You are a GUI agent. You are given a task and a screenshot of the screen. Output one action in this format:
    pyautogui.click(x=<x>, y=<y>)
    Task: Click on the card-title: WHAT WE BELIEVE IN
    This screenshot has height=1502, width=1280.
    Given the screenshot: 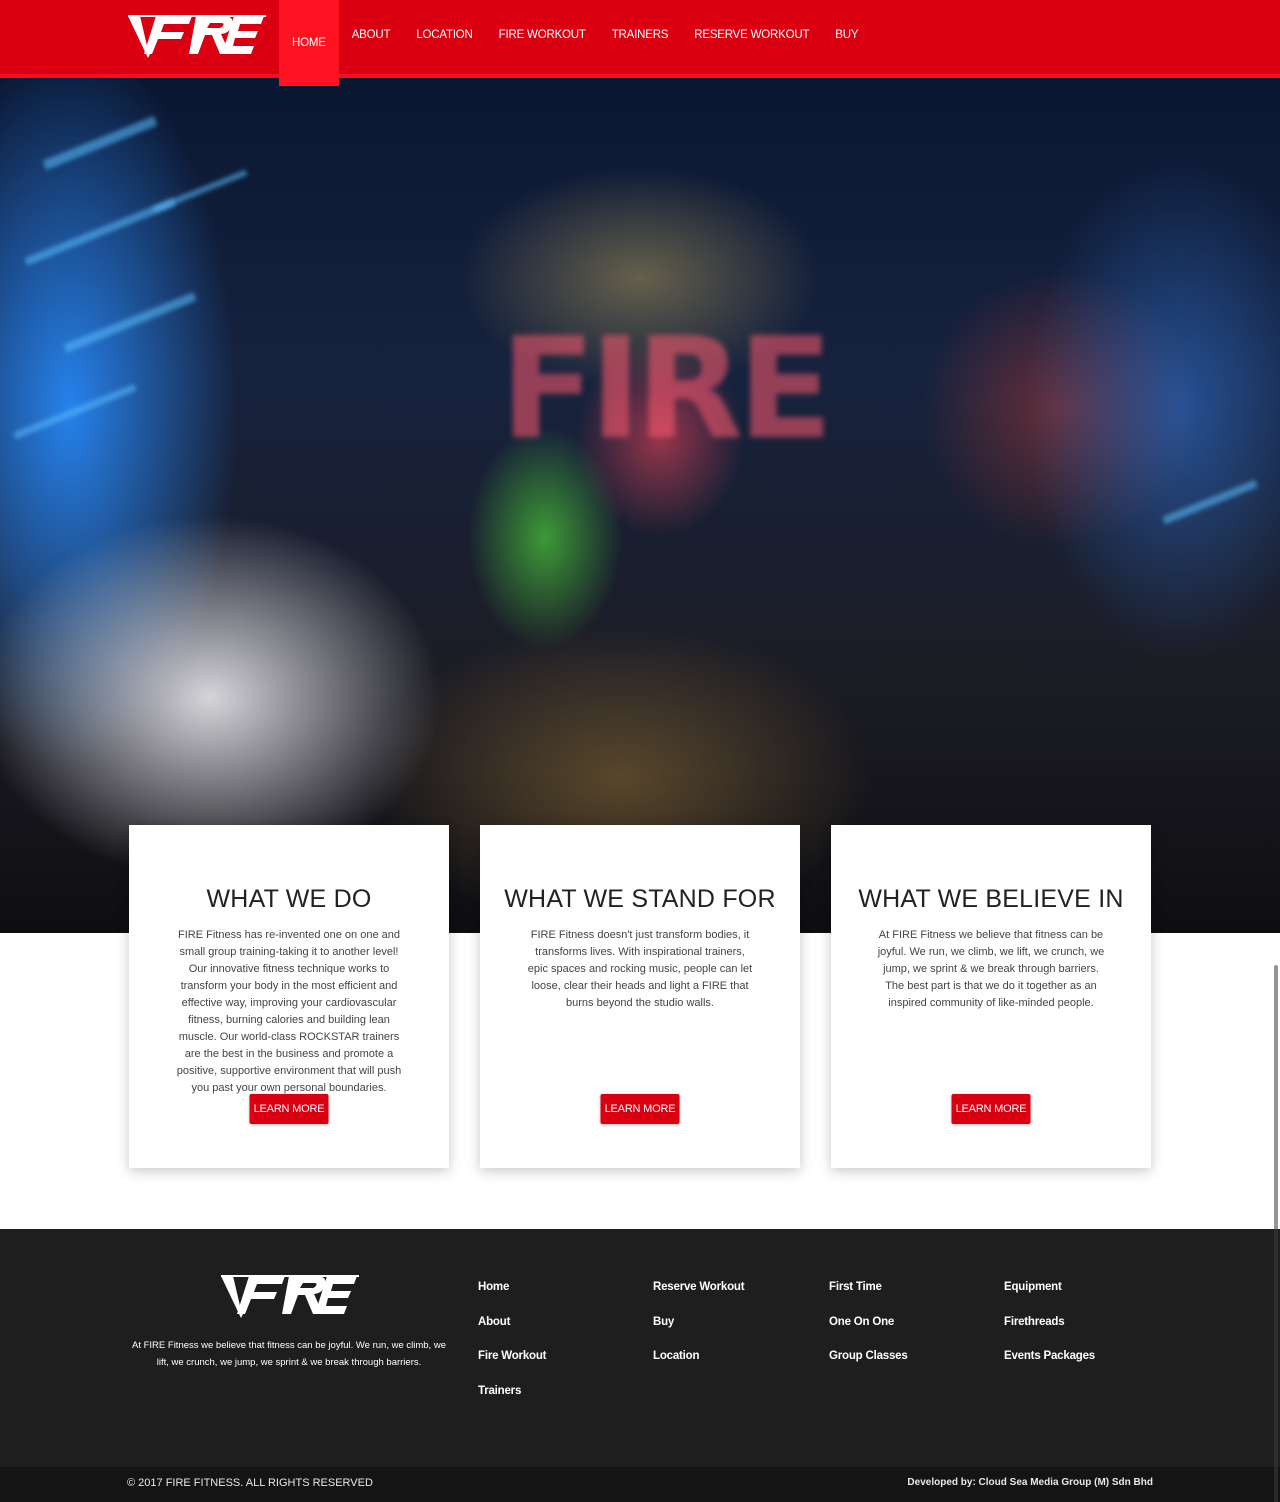 What is the action you would take?
    pyautogui.click(x=991, y=899)
    